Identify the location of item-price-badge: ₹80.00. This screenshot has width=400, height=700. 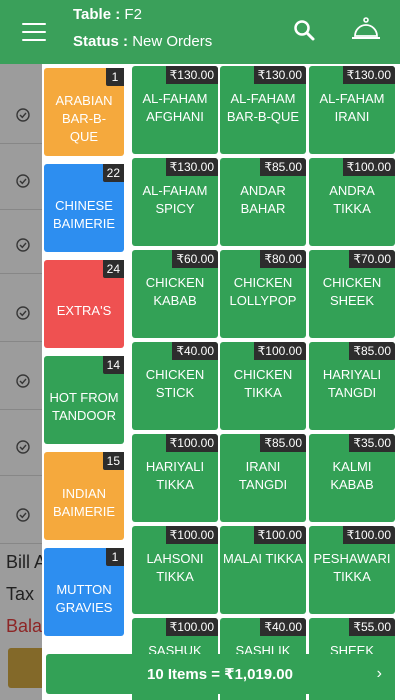
(283, 259).